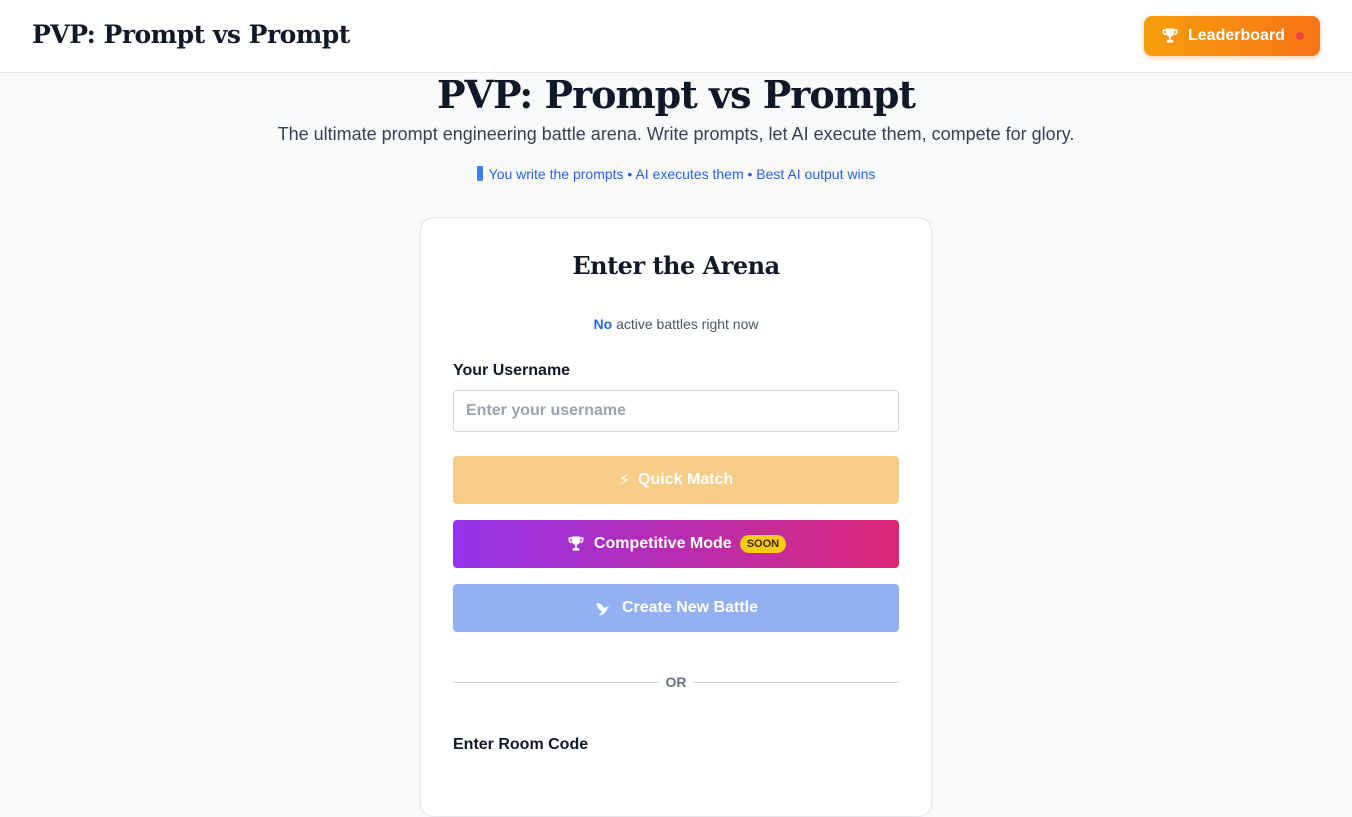 This screenshot has width=1352, height=817. I want to click on active-battles-status: No active battles right now, so click(676, 324).